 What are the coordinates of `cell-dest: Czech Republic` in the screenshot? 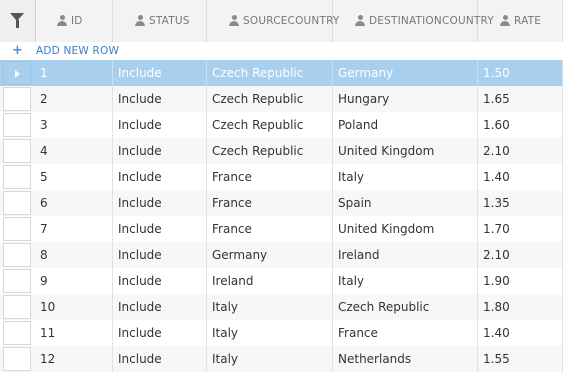 It's located at (405, 307).